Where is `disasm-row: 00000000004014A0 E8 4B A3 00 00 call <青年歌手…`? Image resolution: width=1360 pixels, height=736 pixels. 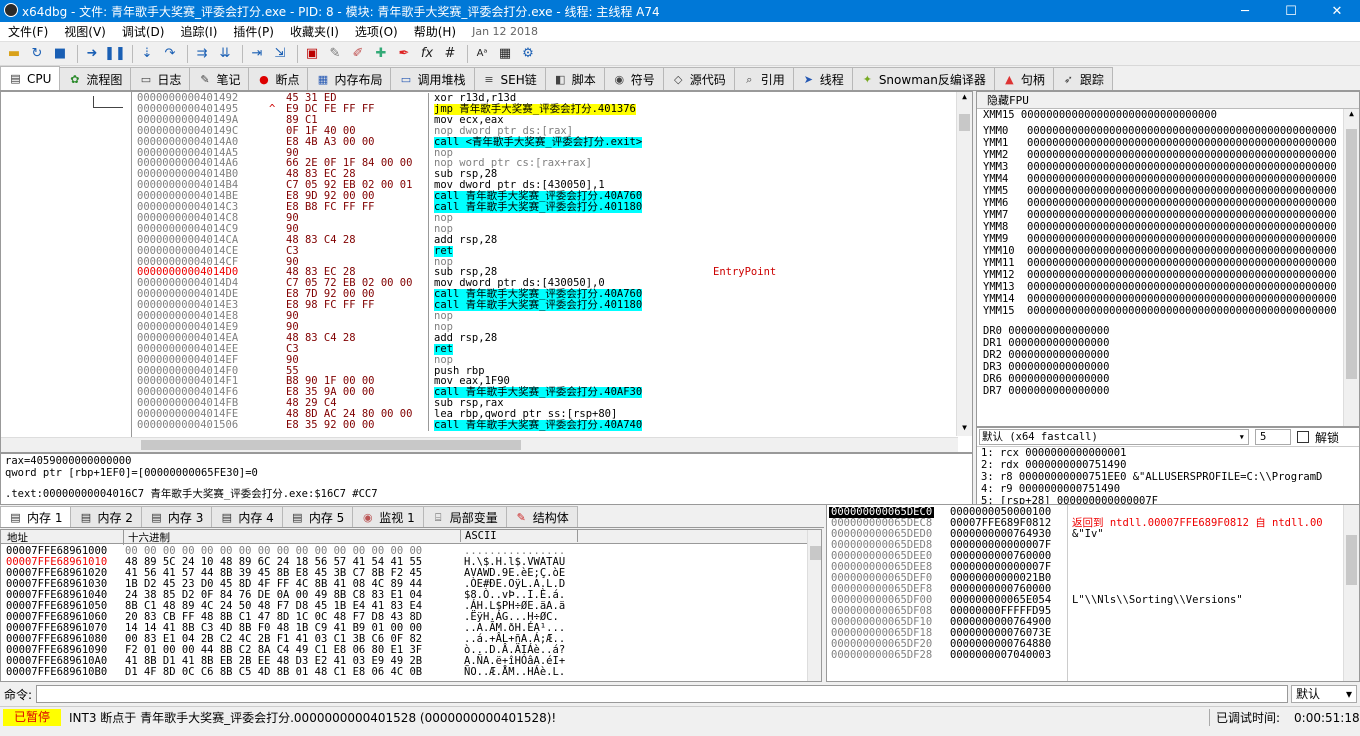 disasm-row: 00000000004014A0 E8 4B A3 00 00 call <青年歌手… is located at coordinates (545, 142).